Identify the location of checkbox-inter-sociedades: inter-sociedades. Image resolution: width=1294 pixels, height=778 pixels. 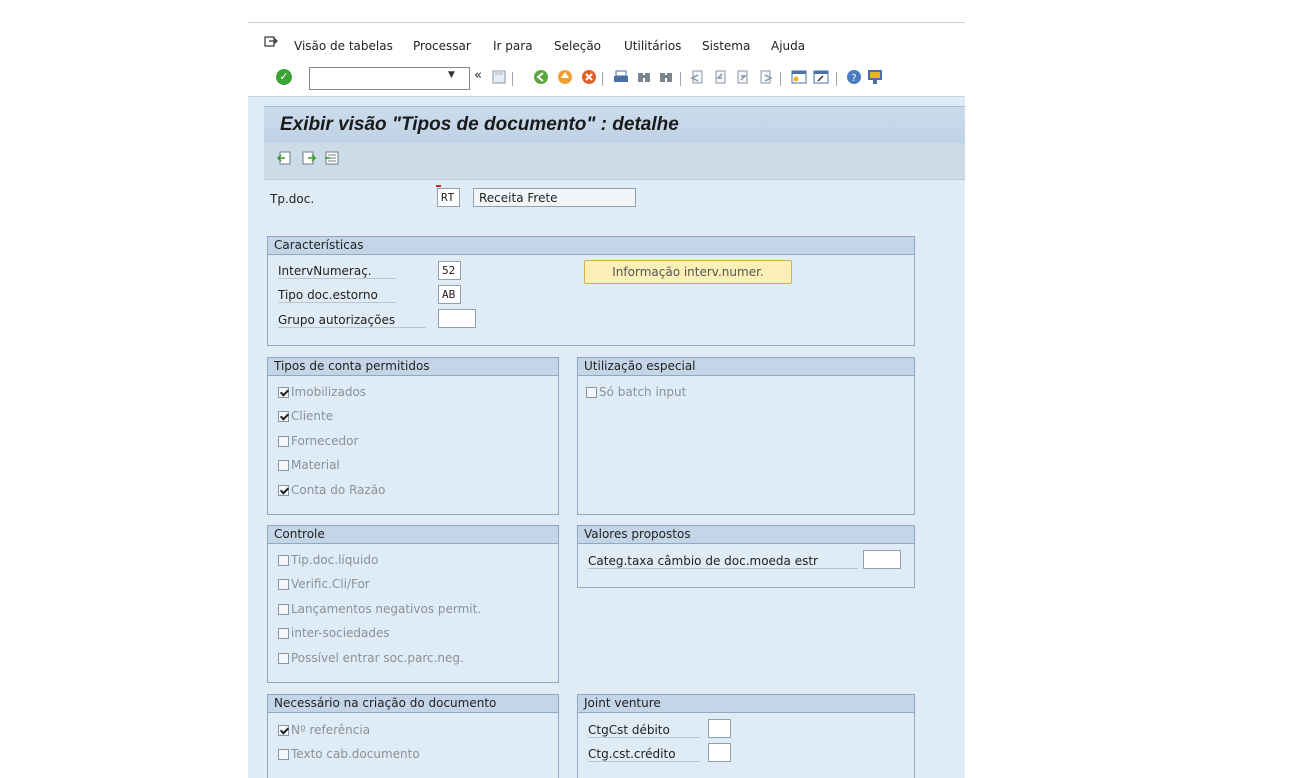
(334, 633).